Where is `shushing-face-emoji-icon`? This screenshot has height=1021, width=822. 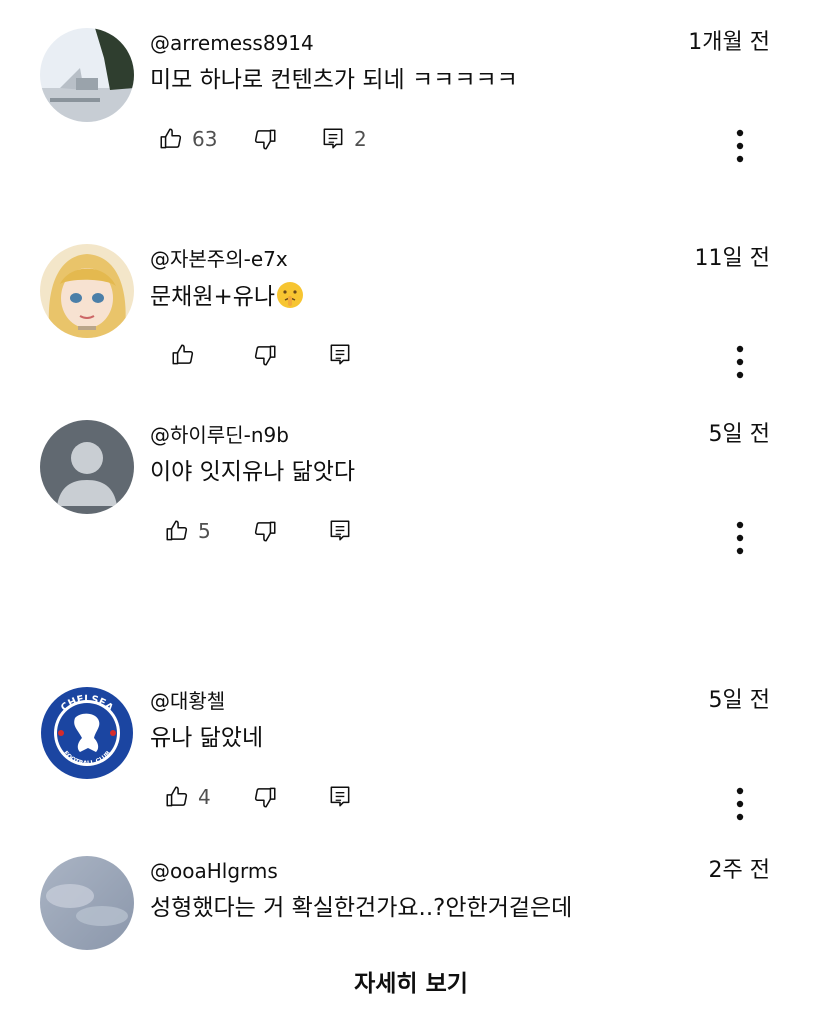 shushing-face-emoji-icon is located at coordinates (290, 295).